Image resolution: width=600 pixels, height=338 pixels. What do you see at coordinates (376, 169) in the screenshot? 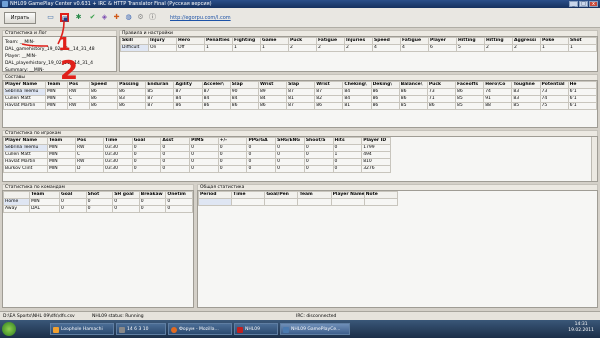
I see `table-cell: 3276` at bounding box center [376, 169].